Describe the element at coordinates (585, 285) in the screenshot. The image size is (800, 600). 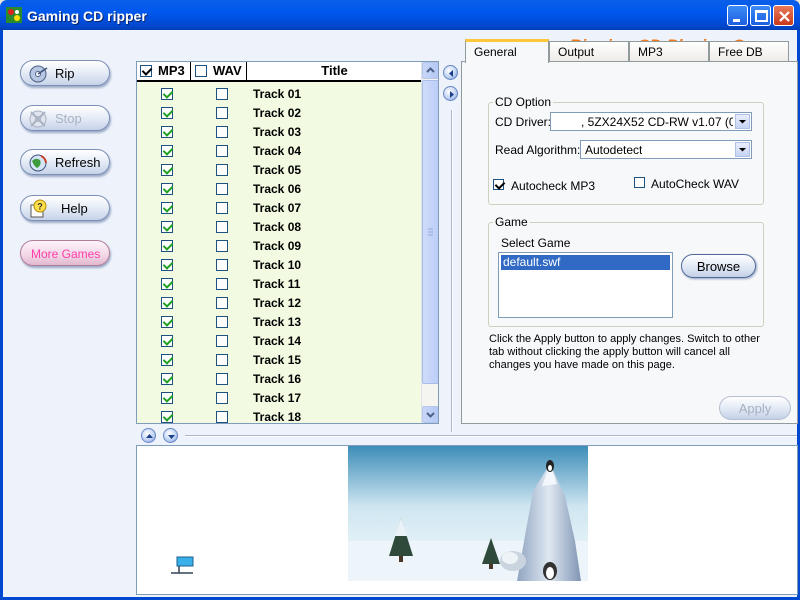
I see `game-listbox: default.swf` at that location.